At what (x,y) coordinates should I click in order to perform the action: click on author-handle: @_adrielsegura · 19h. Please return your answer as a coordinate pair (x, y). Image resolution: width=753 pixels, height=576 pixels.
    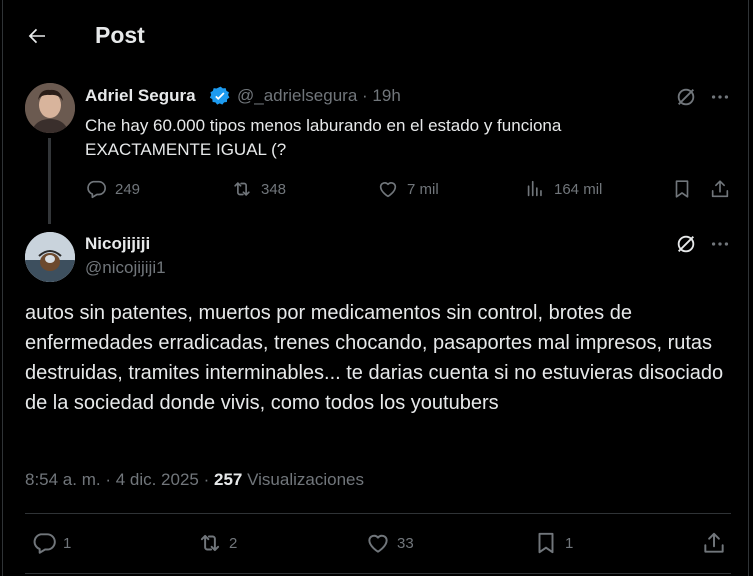
    Looking at the image, I should click on (319, 96).